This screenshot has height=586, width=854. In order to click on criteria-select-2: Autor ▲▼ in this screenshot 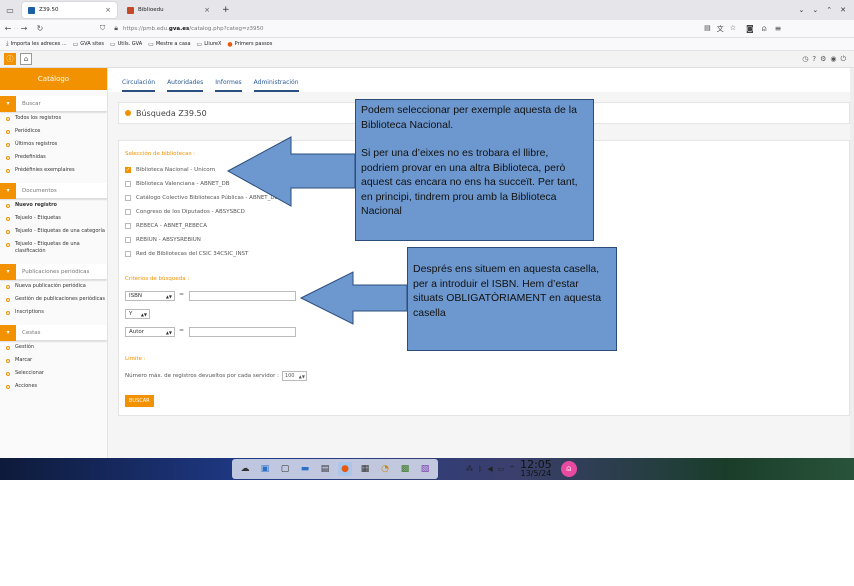, I will do `click(150, 332)`.